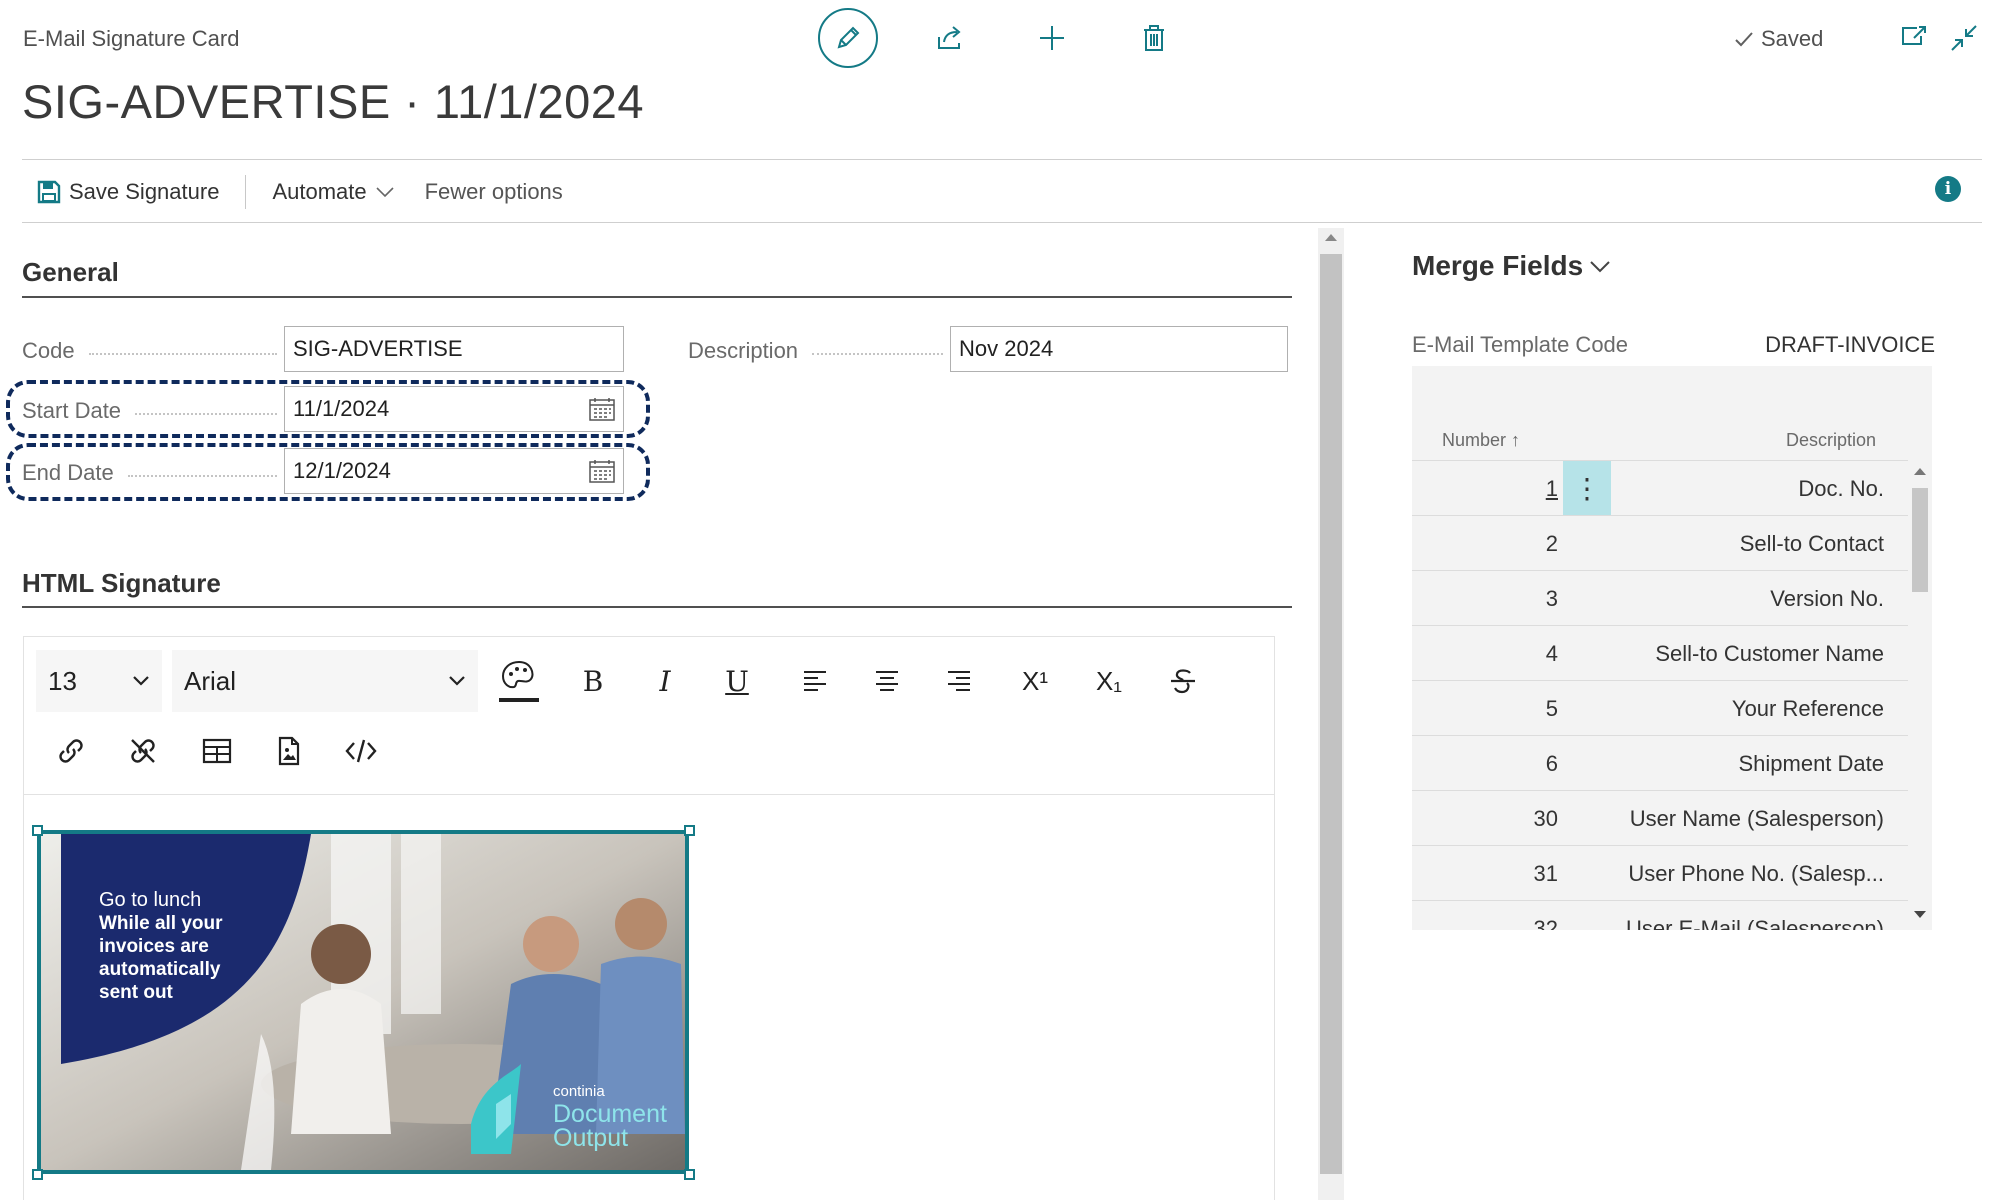  What do you see at coordinates (593, 681) in the screenshot?
I see `bold-button: B` at bounding box center [593, 681].